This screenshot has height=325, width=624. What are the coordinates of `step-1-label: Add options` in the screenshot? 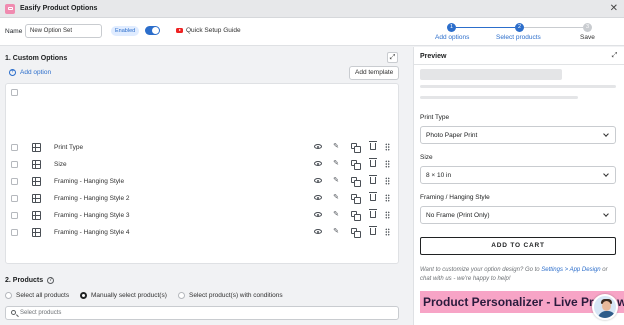 It's located at (452, 37).